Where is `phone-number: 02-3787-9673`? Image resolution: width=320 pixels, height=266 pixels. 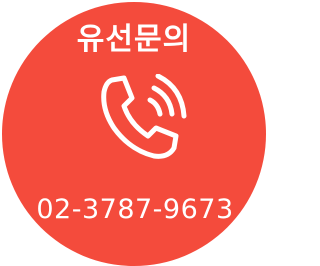 phone-number: 02-3787-9673 is located at coordinates (135, 210).